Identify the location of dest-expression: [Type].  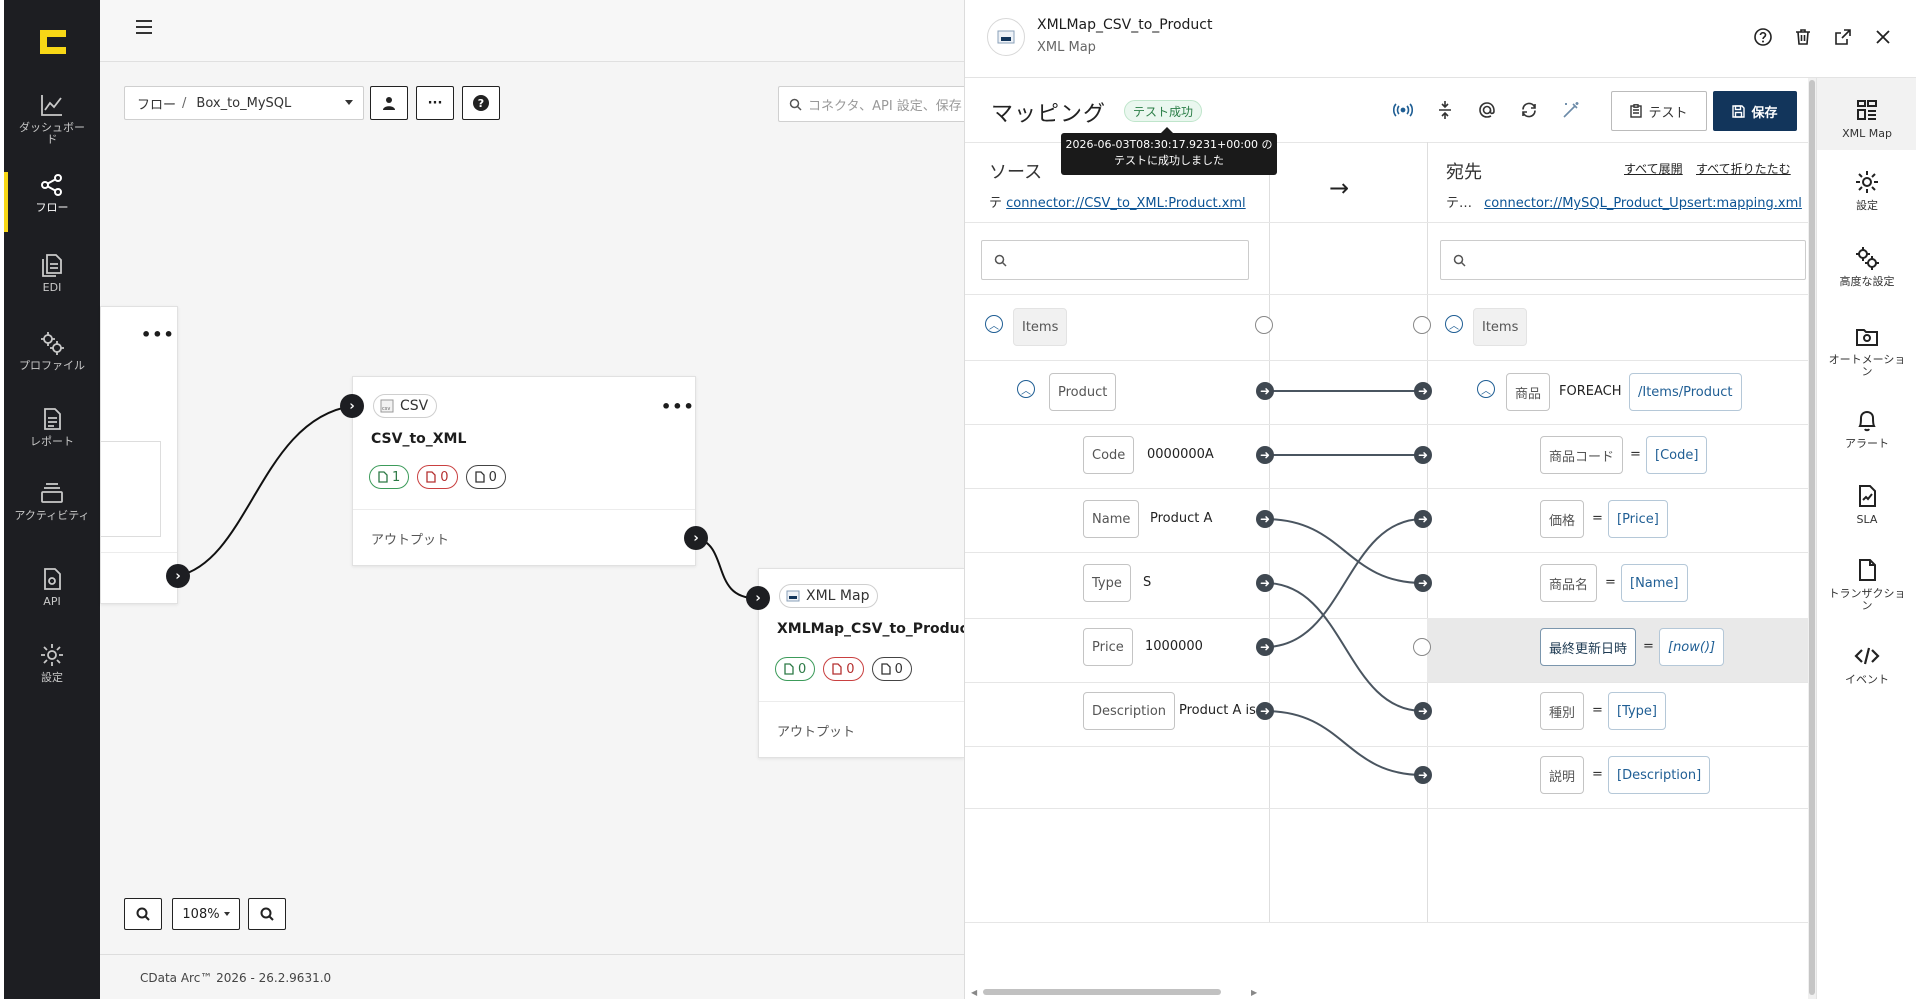
(1637, 711).